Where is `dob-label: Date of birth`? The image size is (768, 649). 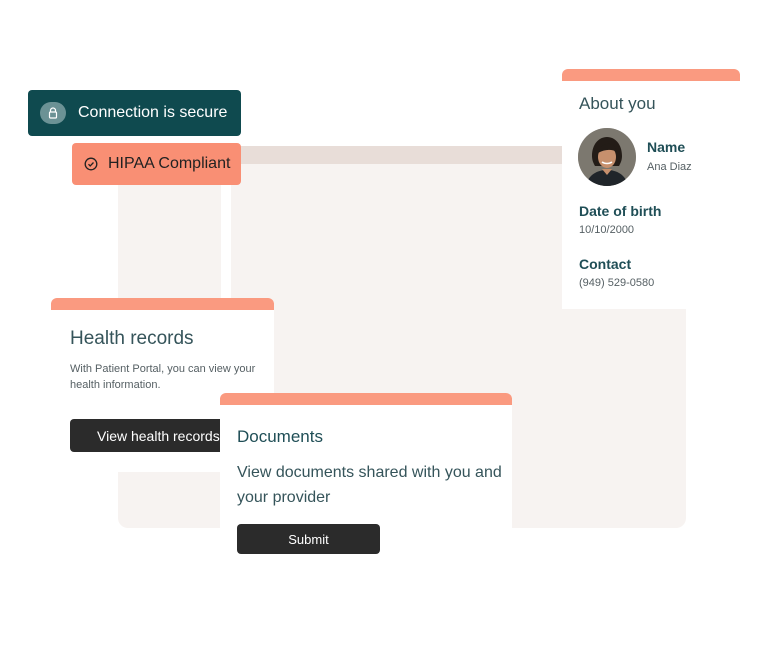 dob-label: Date of birth is located at coordinates (620, 211).